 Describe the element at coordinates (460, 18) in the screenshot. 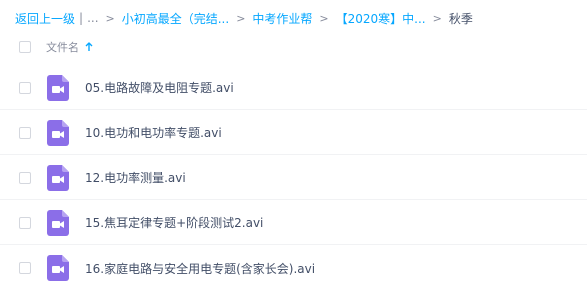

I see `breadcrumb-current-folder: 秋季` at that location.